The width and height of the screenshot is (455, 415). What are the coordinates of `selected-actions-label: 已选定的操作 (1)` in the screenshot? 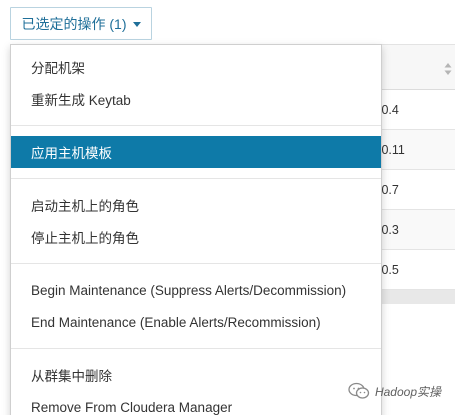 It's located at (74, 23).